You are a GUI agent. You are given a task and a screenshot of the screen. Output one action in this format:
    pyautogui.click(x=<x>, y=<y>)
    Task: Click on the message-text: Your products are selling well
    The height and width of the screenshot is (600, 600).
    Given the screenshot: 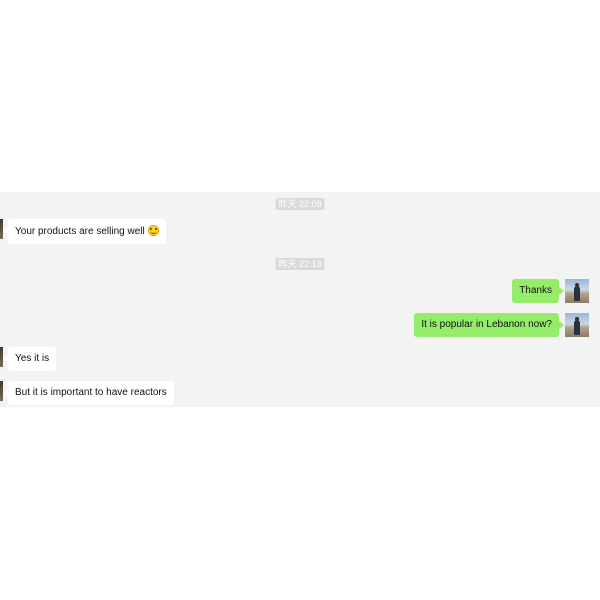 What is the action you would take?
    pyautogui.click(x=80, y=231)
    